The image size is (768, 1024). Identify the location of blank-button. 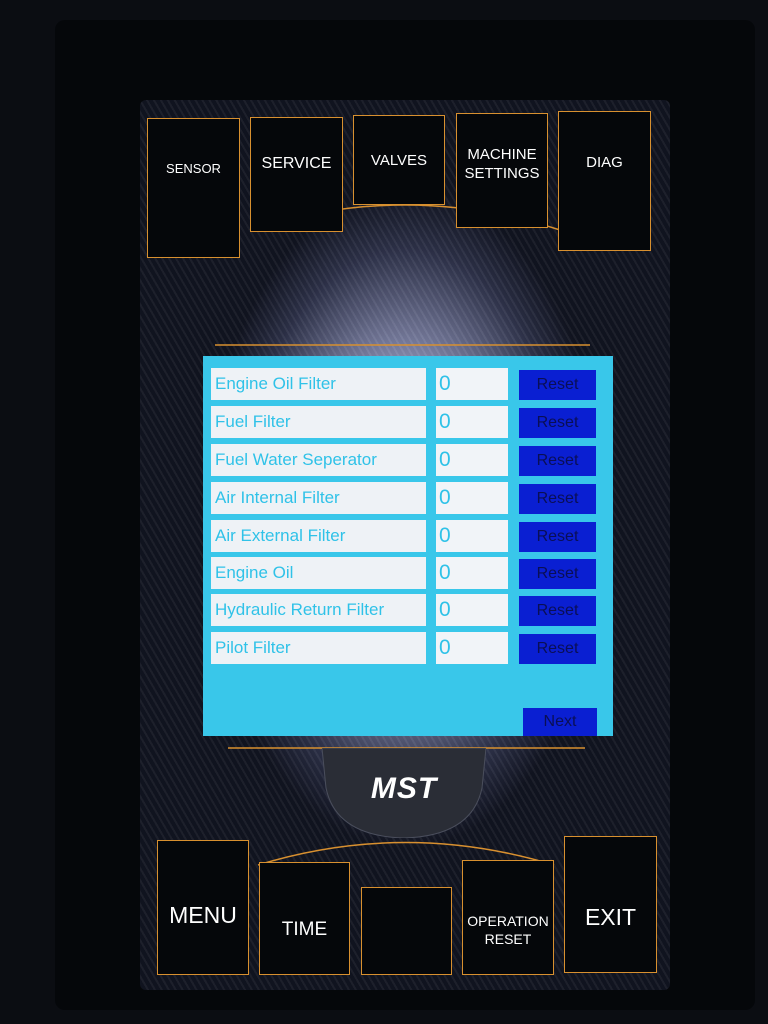
(406, 931).